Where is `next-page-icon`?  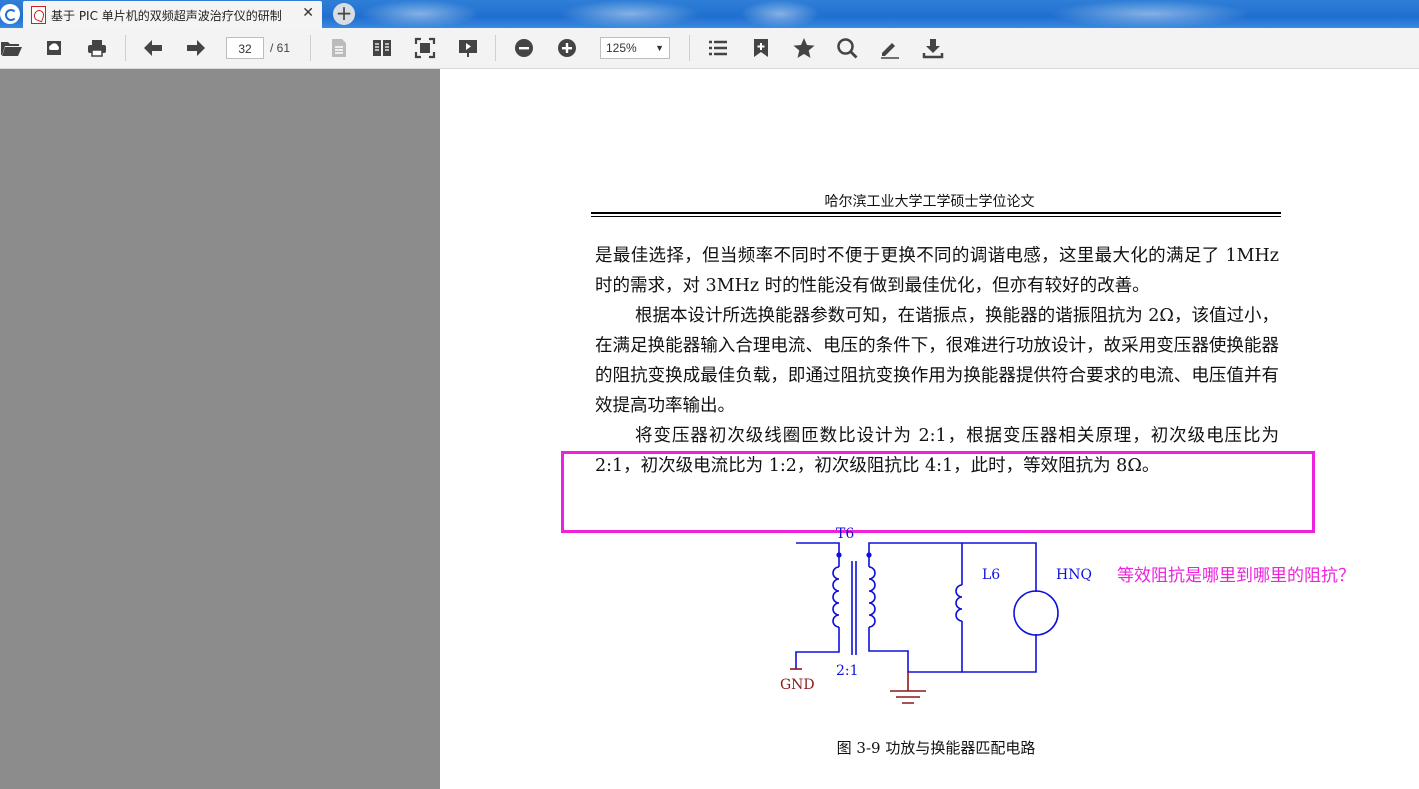 next-page-icon is located at coordinates (196, 48).